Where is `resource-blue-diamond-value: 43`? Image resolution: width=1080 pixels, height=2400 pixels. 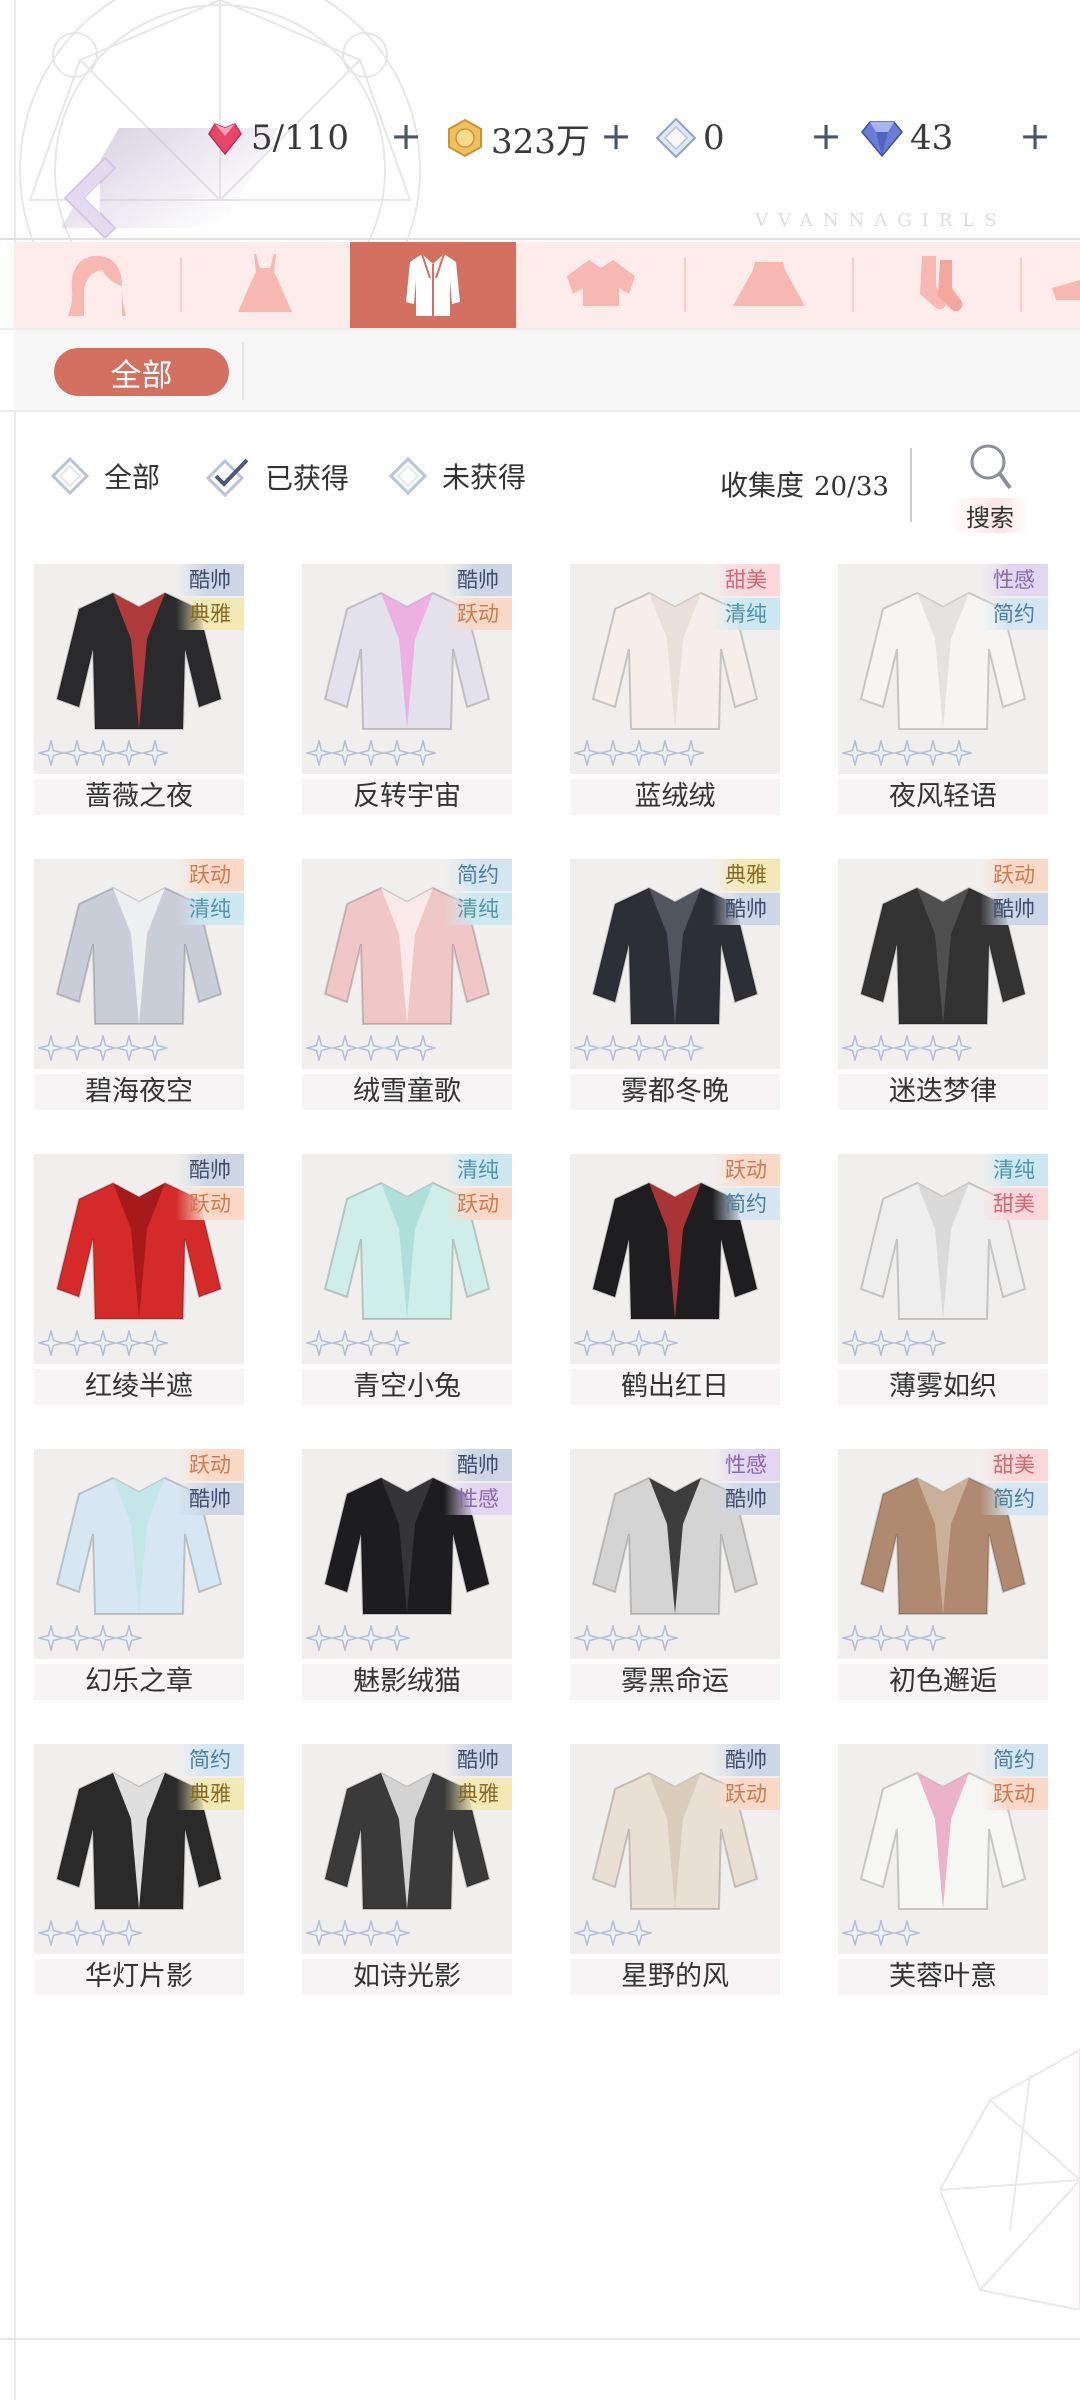
resource-blue-diamond-value: 43 is located at coordinates (932, 138).